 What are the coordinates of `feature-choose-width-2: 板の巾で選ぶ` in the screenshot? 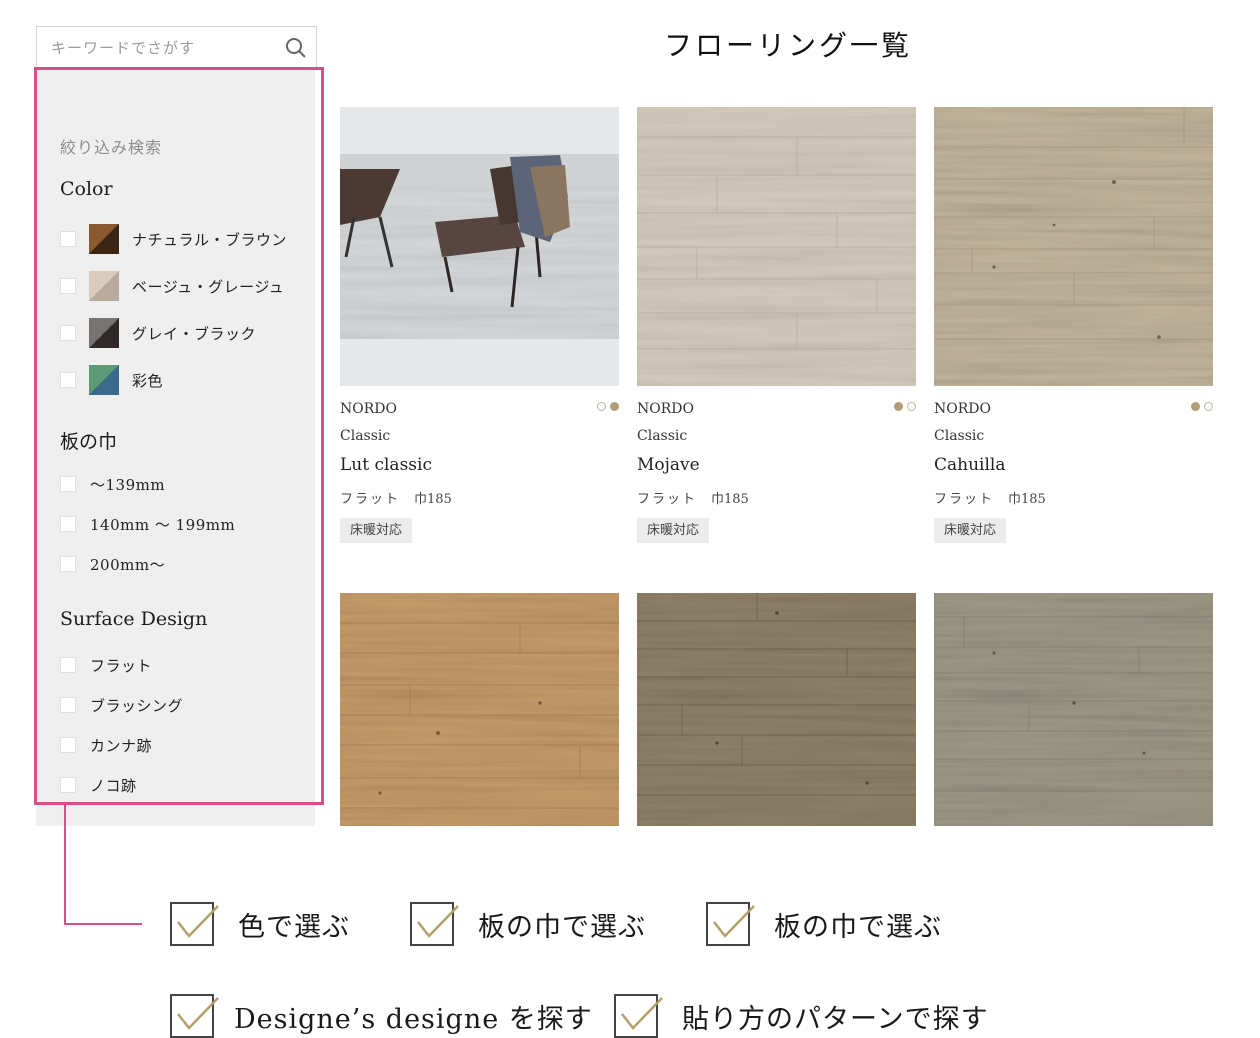 It's located at (824, 924).